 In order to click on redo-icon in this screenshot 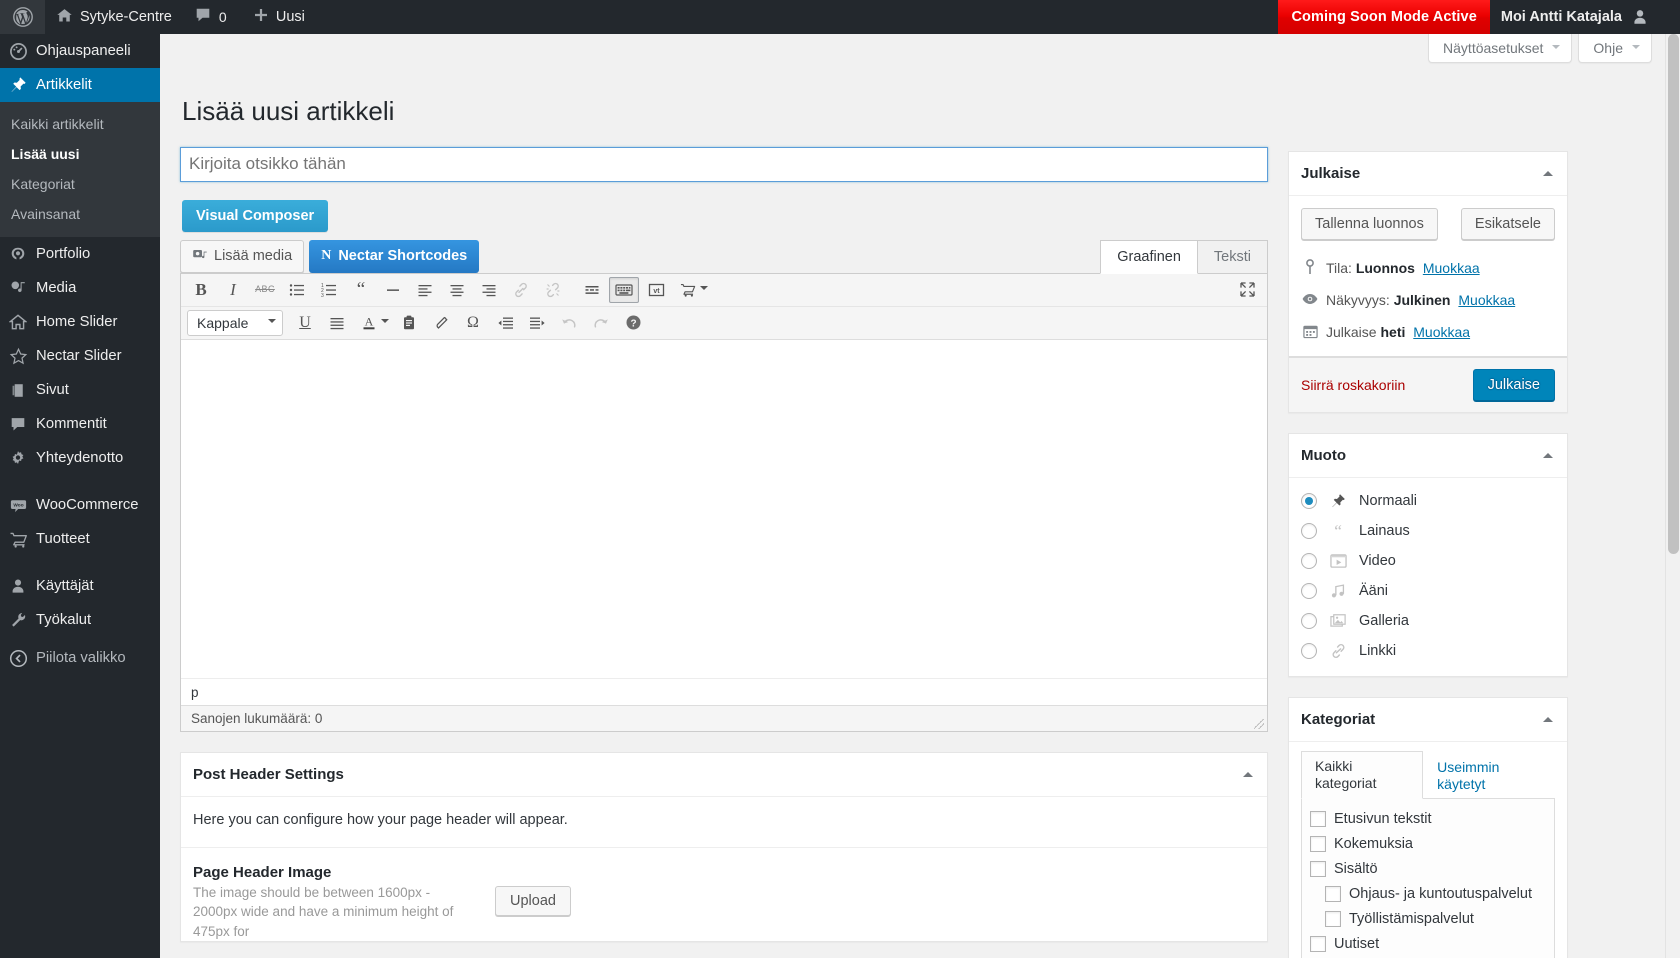, I will do `click(601, 323)`.